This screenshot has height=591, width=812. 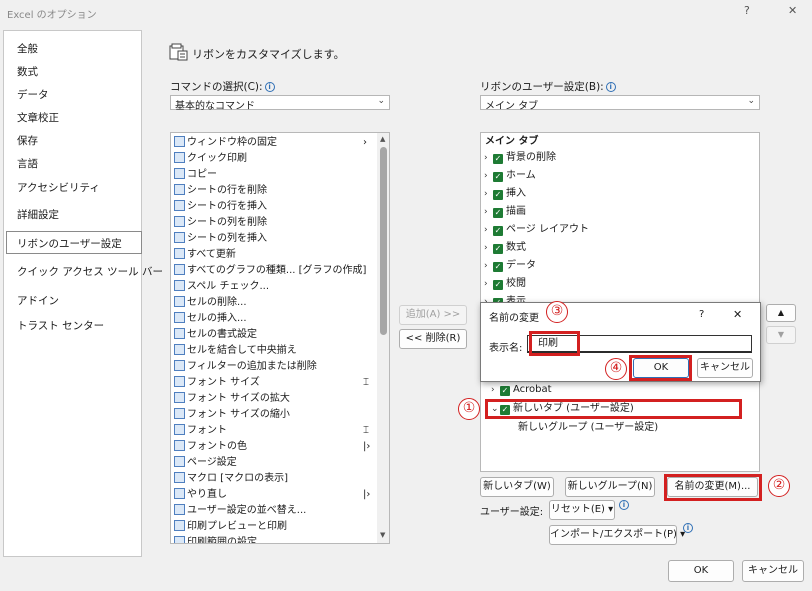 What do you see at coordinates (225, 143) in the screenshot?
I see `command-item: ウィンドウ枠の固定` at bounding box center [225, 143].